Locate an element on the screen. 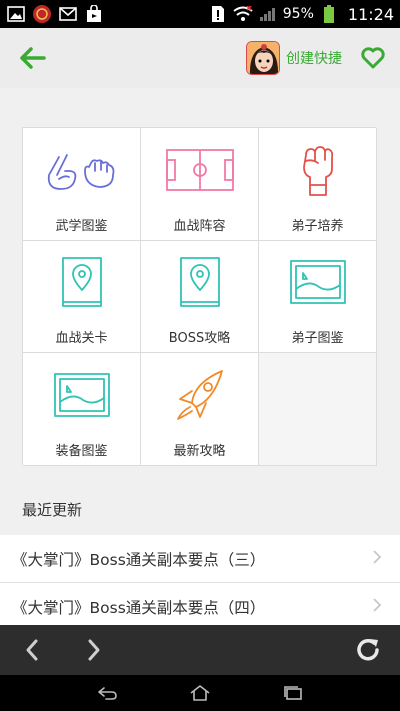  tile-label: BOSS攻略 is located at coordinates (199, 339).